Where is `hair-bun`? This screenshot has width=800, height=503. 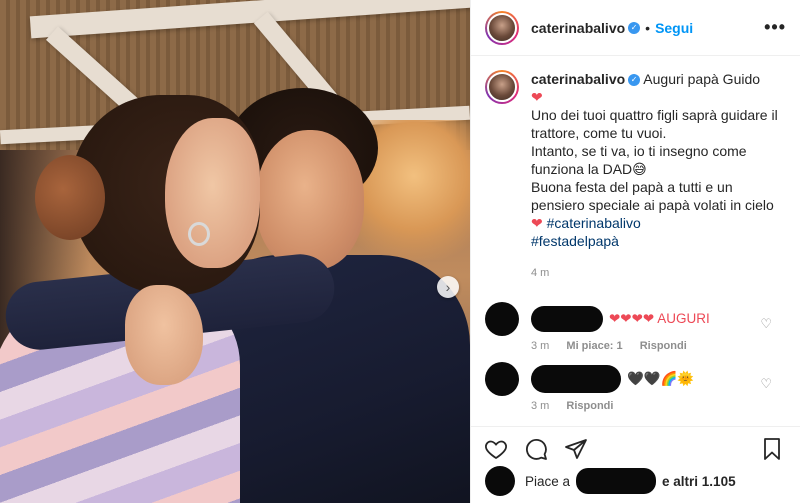
hair-bun is located at coordinates (70, 197).